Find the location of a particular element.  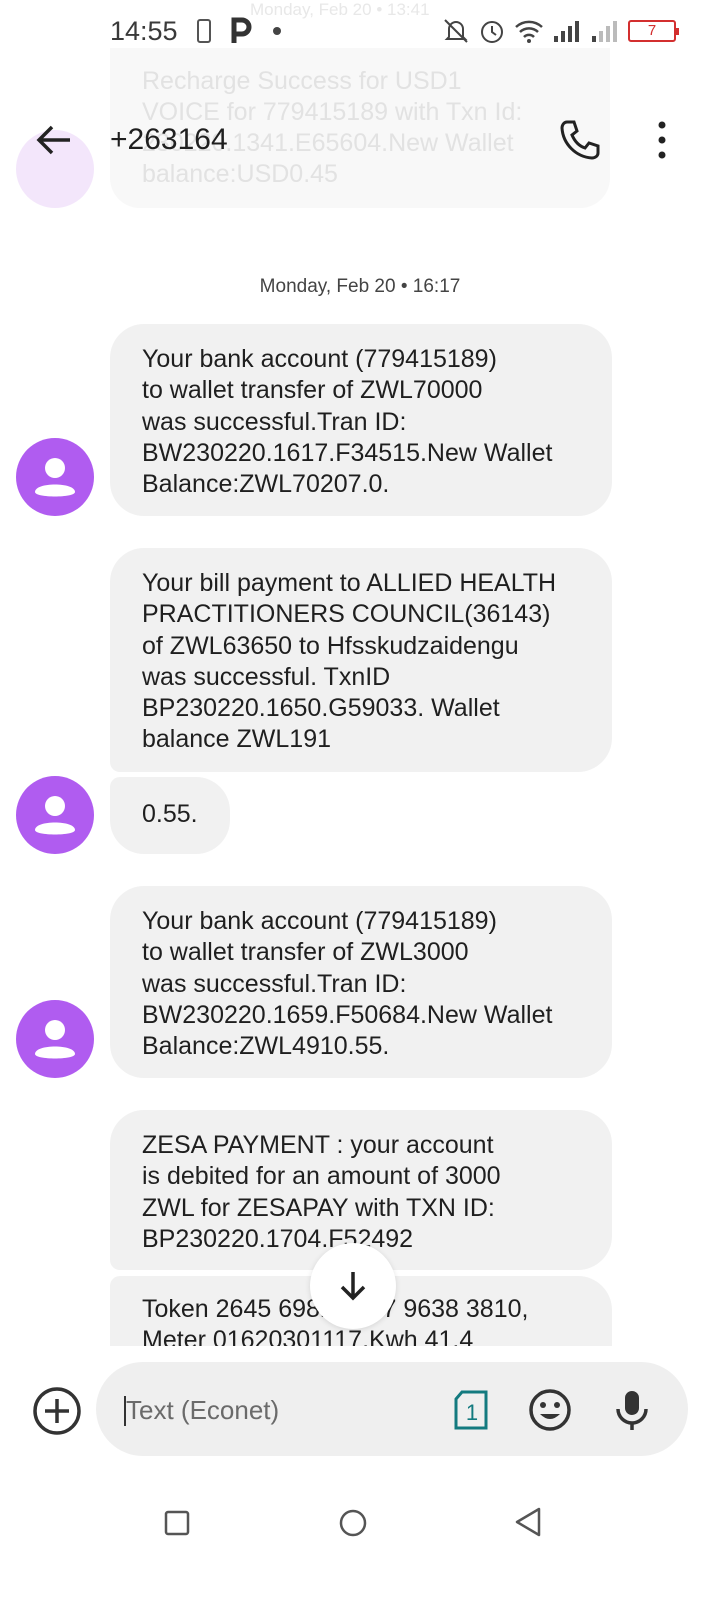

sim-number: 1 is located at coordinates (472, 1412).